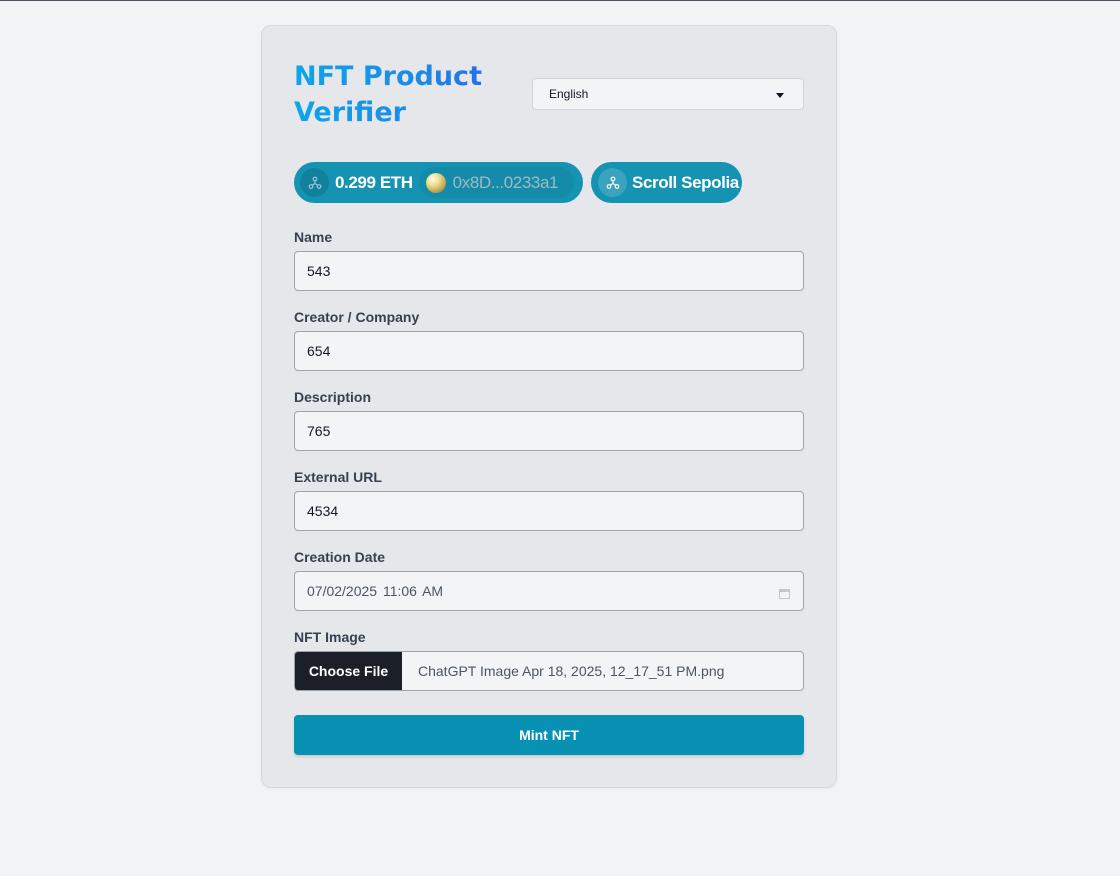 Image resolution: width=1120 pixels, height=876 pixels. I want to click on name-label: Name, so click(313, 237).